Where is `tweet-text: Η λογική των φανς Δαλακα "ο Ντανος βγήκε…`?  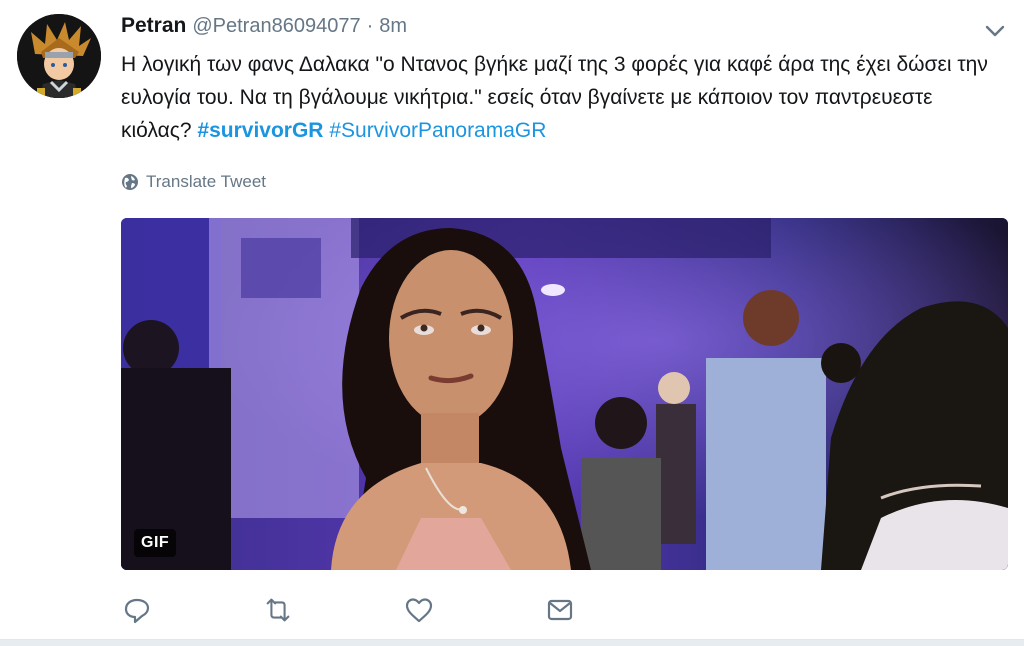 tweet-text: Η λογική των φανς Δαλακα "ο Ντανος βγήκε… is located at coordinates (561, 97).